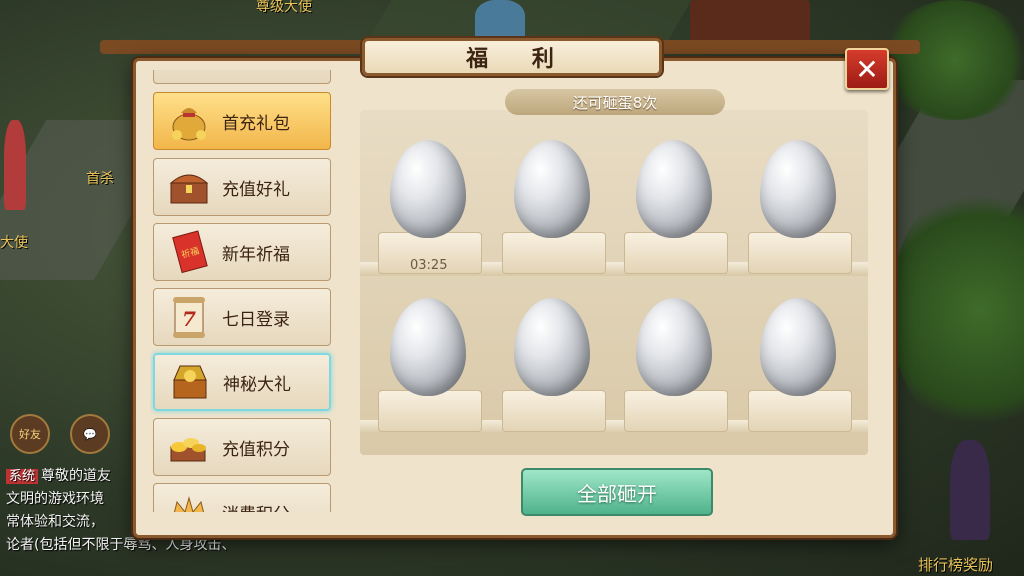 The height and width of the screenshot is (576, 1024). I want to click on calendar-day-text: 7, so click(189, 319).